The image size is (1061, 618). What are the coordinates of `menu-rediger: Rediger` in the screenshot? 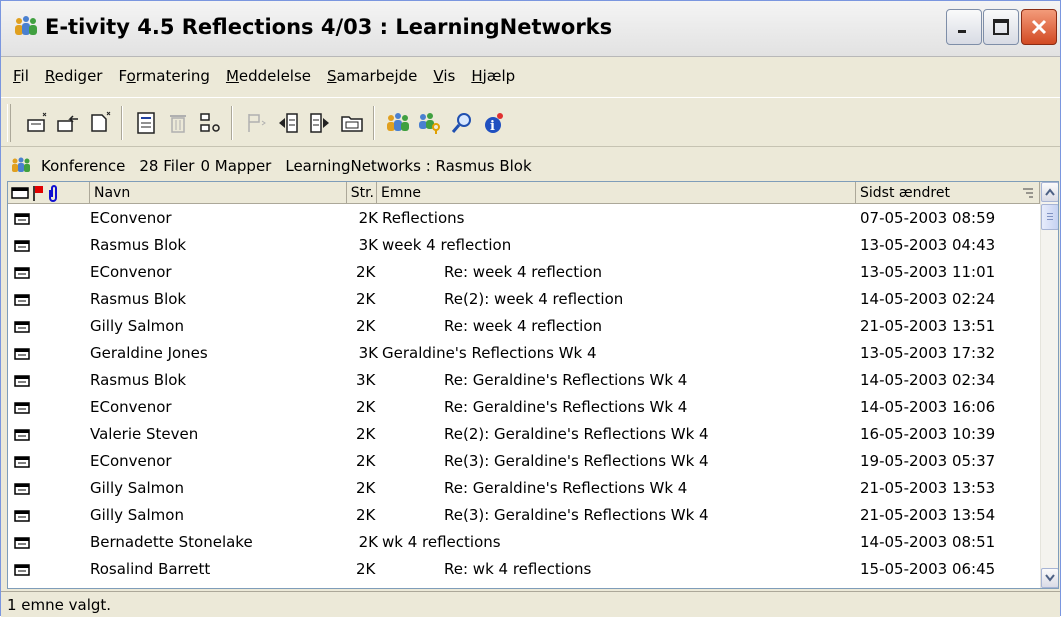 It's located at (74, 76).